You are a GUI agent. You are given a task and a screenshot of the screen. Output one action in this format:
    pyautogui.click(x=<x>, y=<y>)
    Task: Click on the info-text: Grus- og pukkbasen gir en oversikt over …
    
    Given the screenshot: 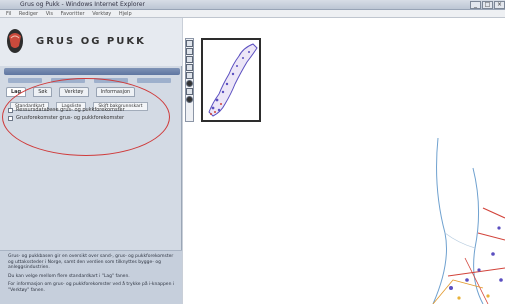 What is the action you would take?
    pyautogui.click(x=91, y=262)
    